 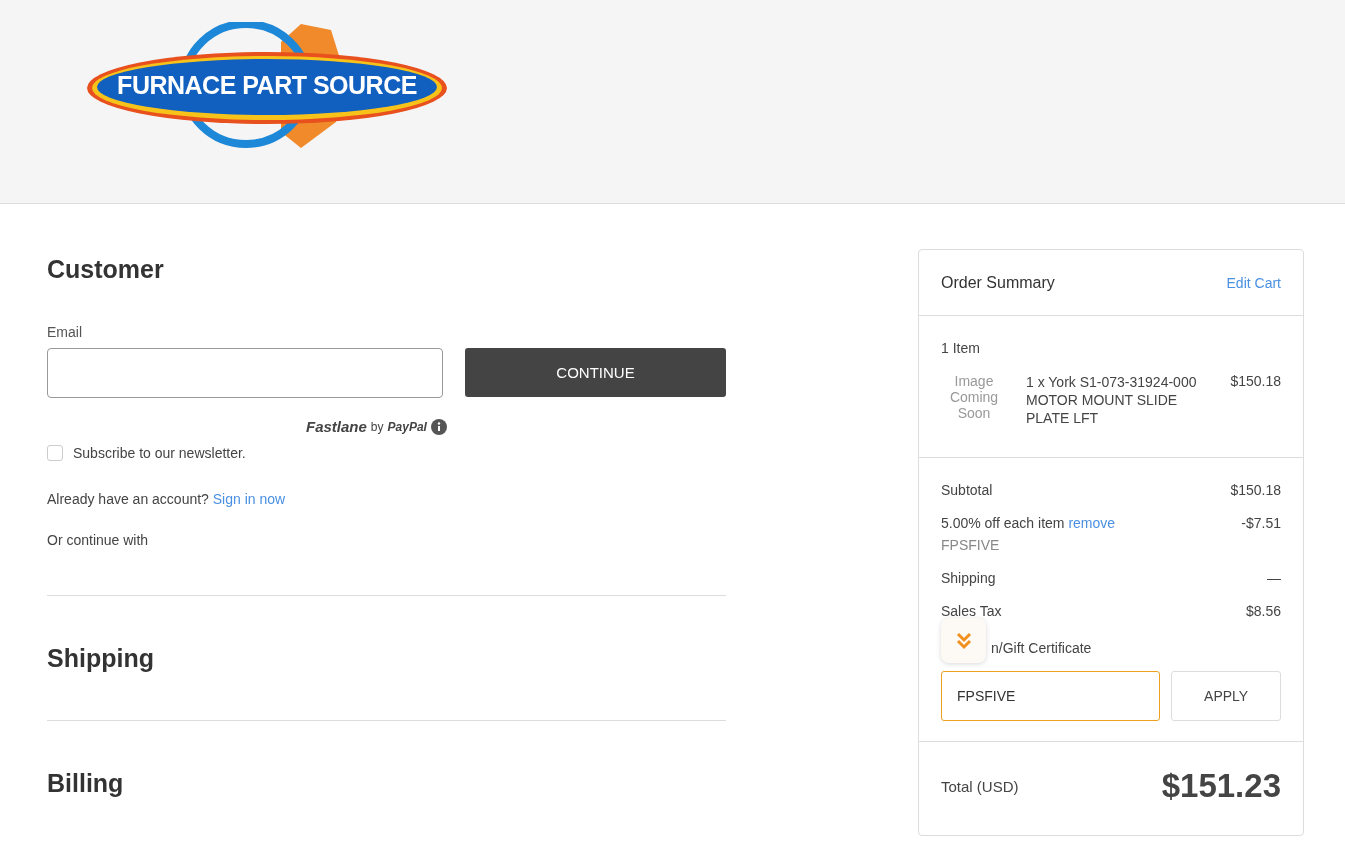 I want to click on total-value: $151.23, so click(x=1221, y=786).